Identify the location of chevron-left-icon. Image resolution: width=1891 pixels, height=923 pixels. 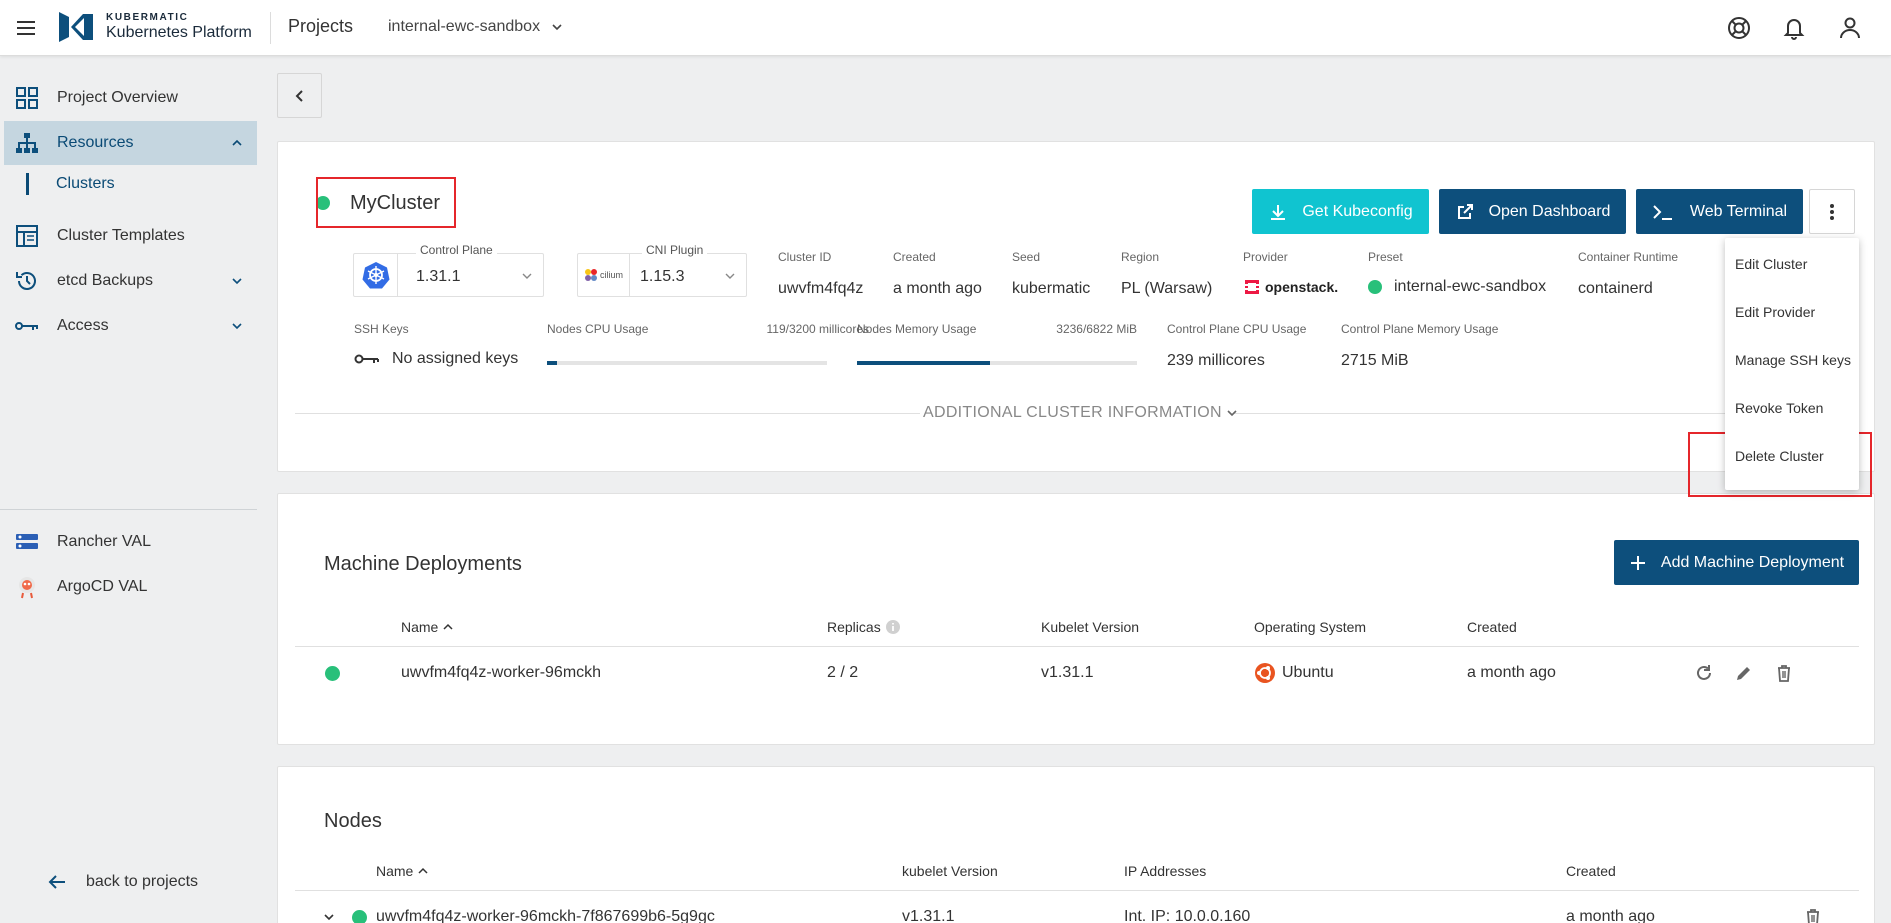
(299, 95).